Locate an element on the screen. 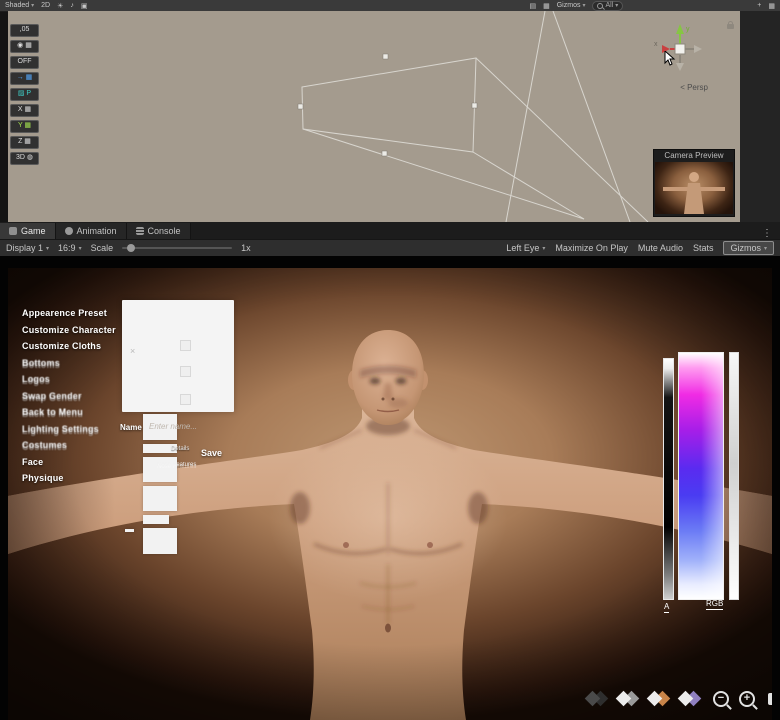  scene-search-box: All ▾ is located at coordinates (608, 5).